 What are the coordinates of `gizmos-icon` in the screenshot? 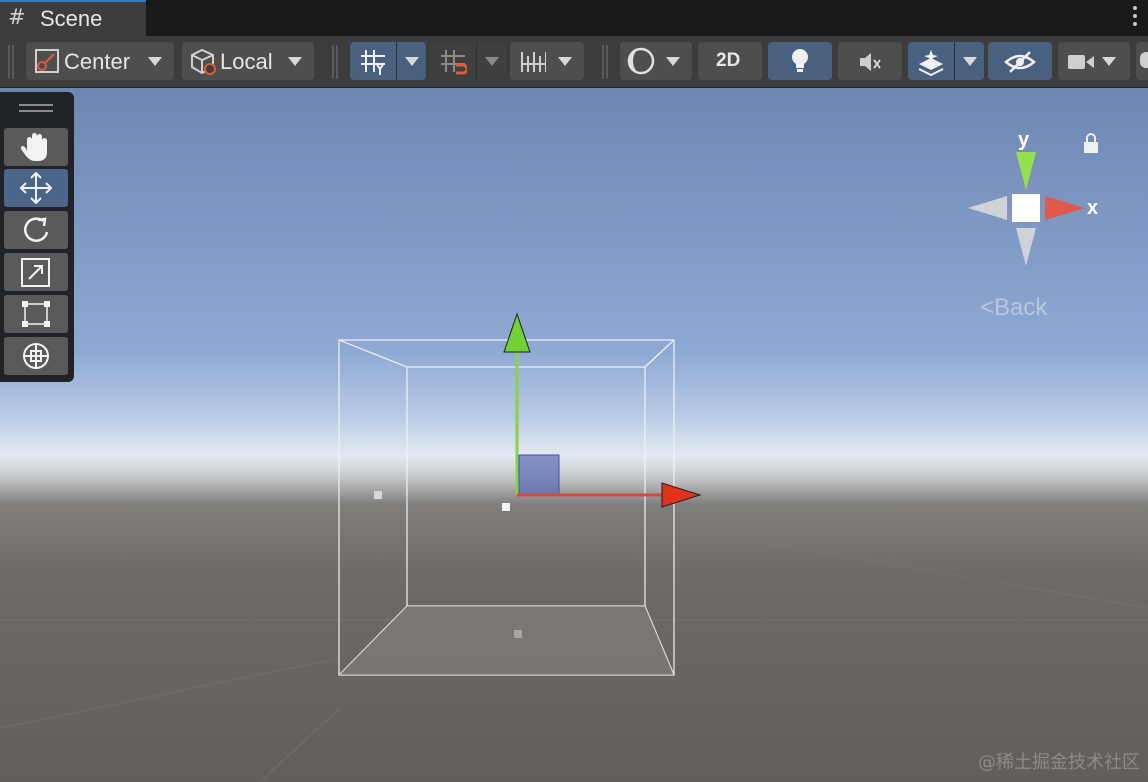 It's located at (1144, 60).